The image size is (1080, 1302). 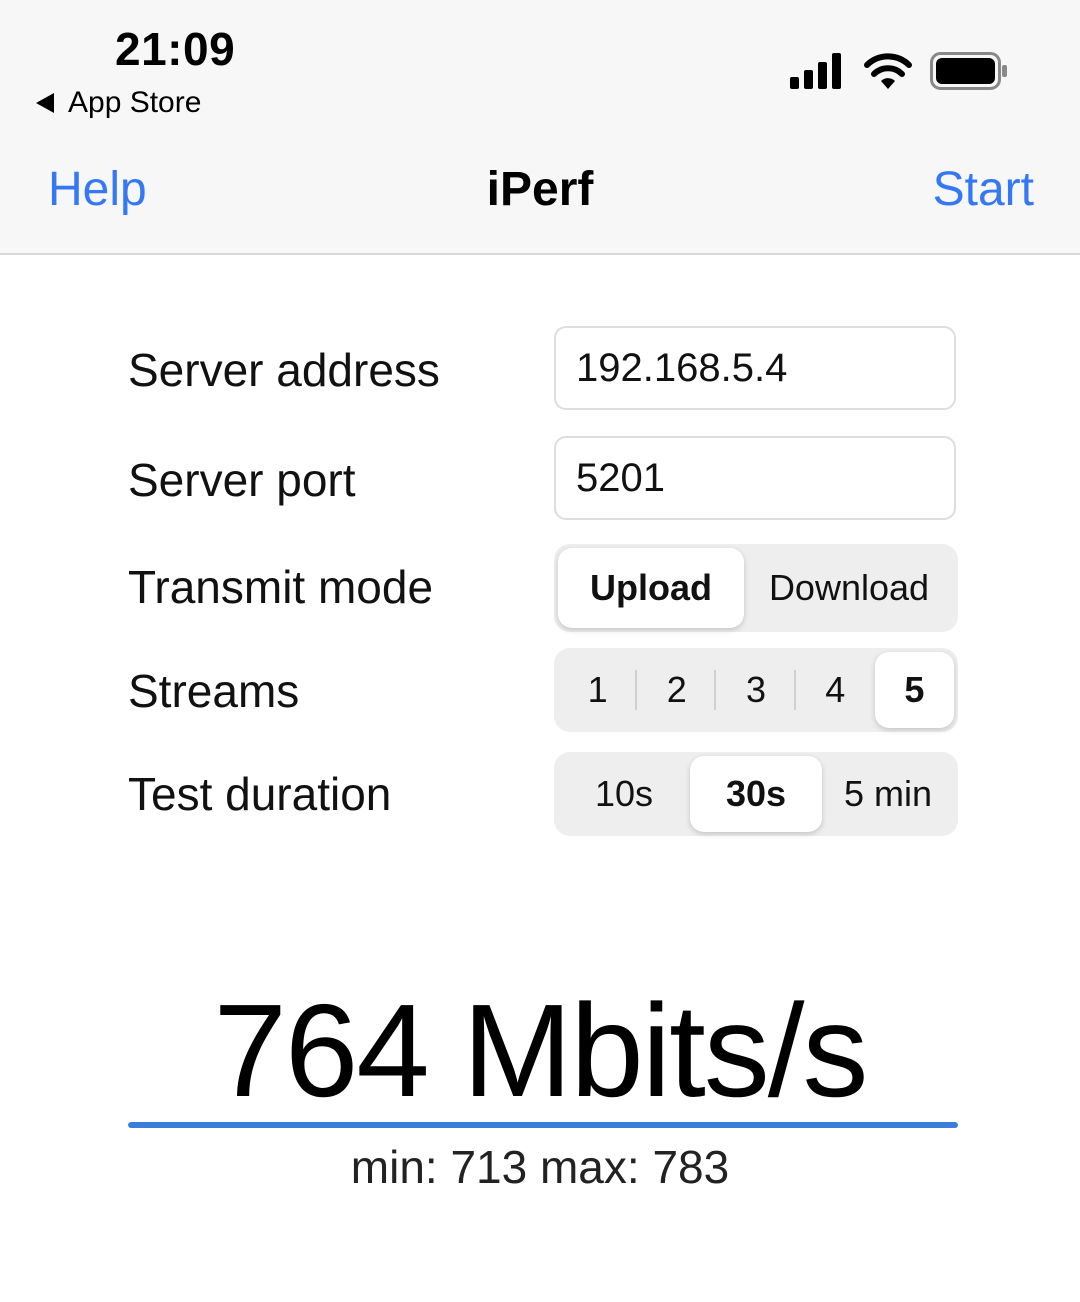 What do you see at coordinates (755, 368) in the screenshot?
I see `server-address-input: 192.168.5.4` at bounding box center [755, 368].